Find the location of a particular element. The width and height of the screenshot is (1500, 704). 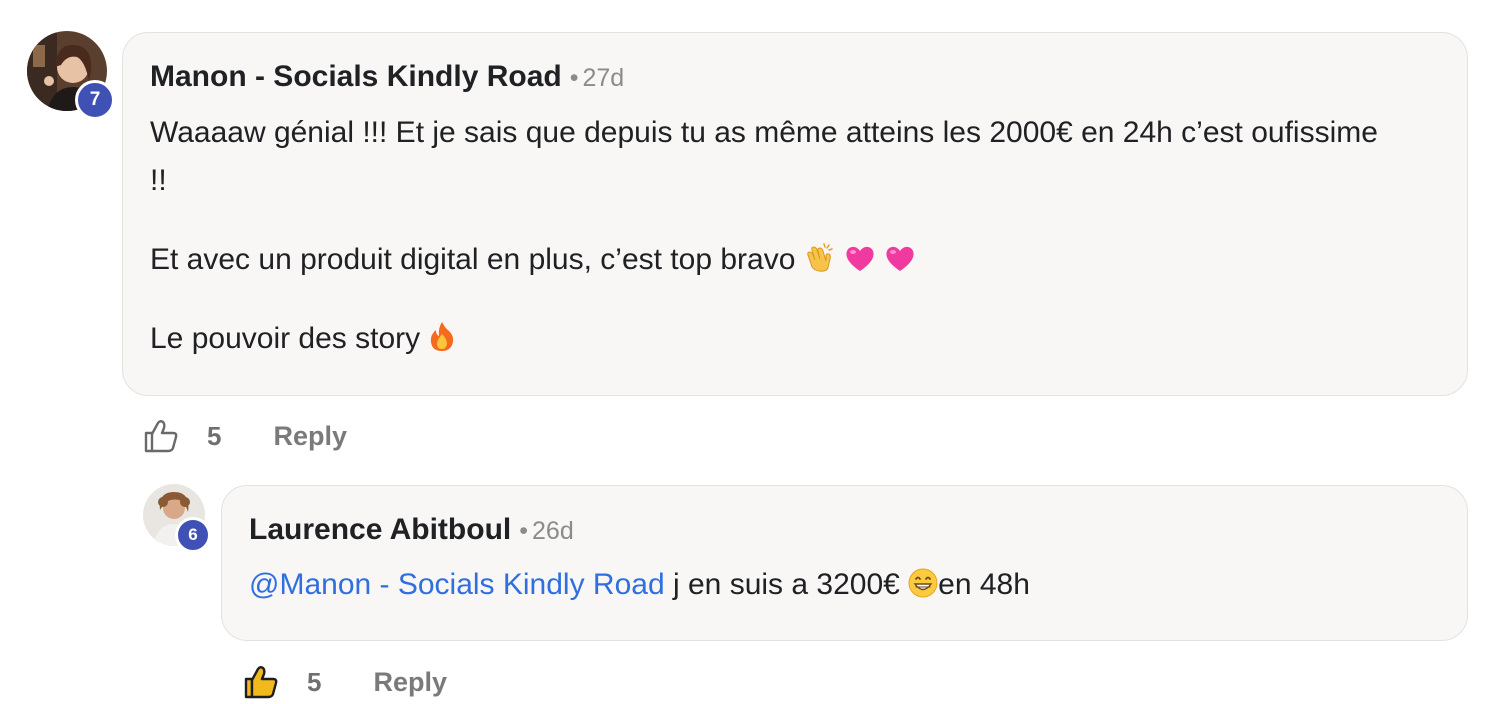

author-name: Laurence Abitboul is located at coordinates (380, 529).